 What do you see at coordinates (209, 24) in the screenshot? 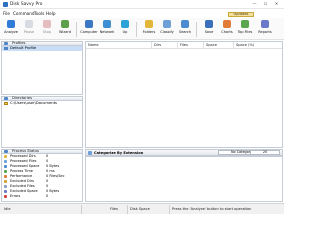
I see `save-icon` at bounding box center [209, 24].